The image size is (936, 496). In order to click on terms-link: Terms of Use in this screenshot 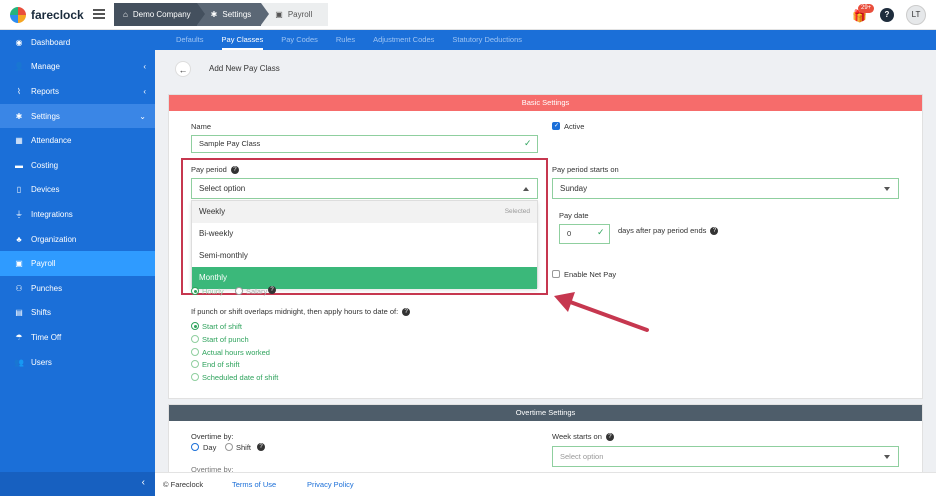, I will do `click(254, 484)`.